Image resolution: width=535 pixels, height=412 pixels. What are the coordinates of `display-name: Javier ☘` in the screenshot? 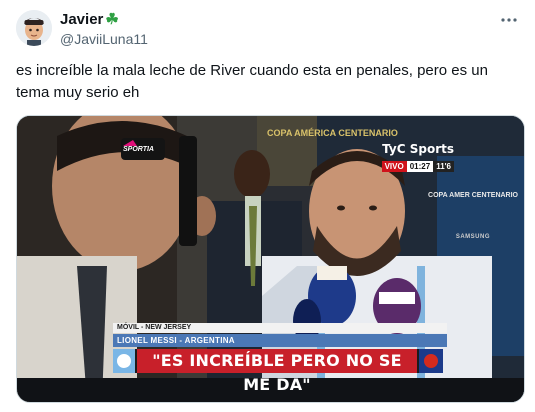 It's located at (89, 20).